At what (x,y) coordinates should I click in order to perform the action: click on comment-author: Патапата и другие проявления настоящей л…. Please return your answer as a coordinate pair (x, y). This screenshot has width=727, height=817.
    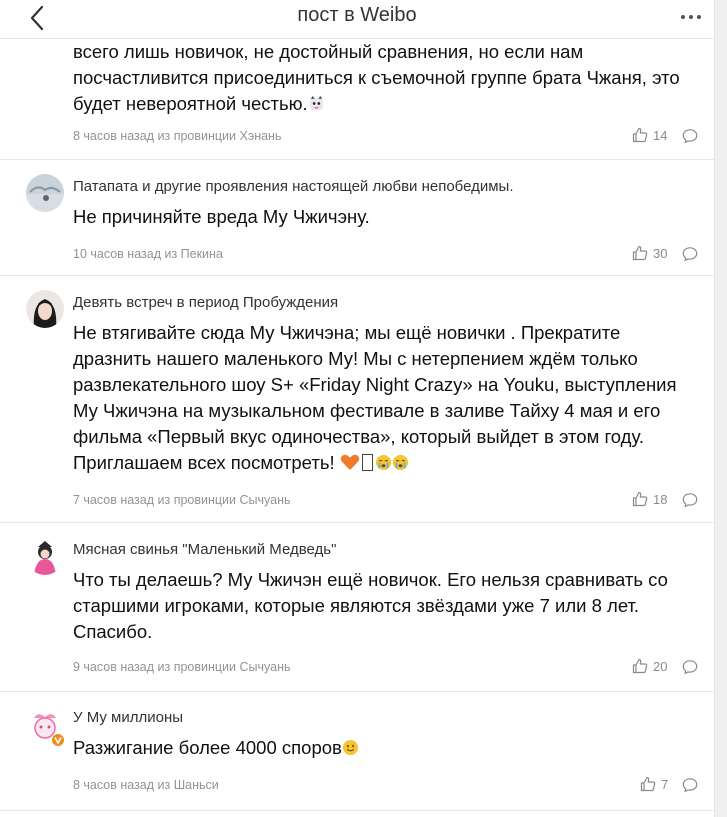
    Looking at the image, I should click on (293, 186).